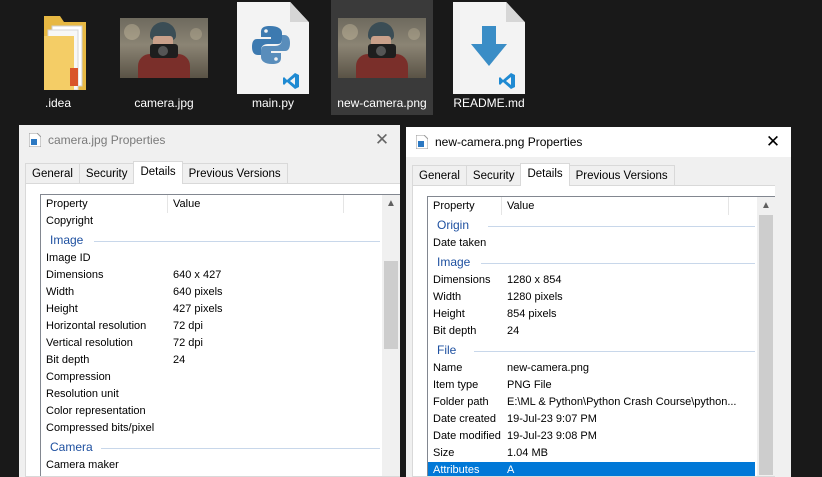 The width and height of the screenshot is (822, 477). I want to click on file-camera-jpg: camera.jpg, so click(164, 57).